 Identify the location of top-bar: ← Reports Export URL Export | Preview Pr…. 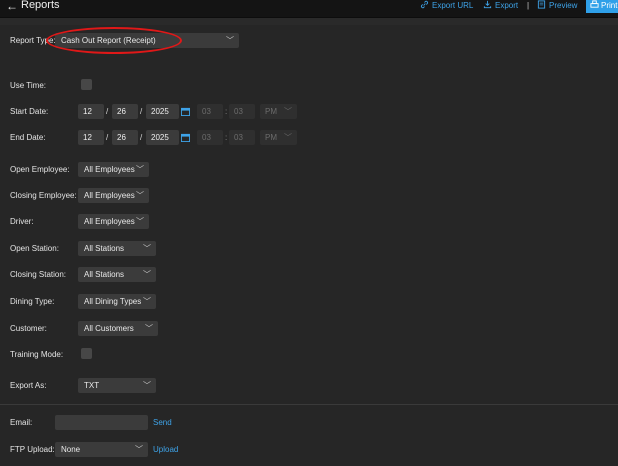
(309, 9).